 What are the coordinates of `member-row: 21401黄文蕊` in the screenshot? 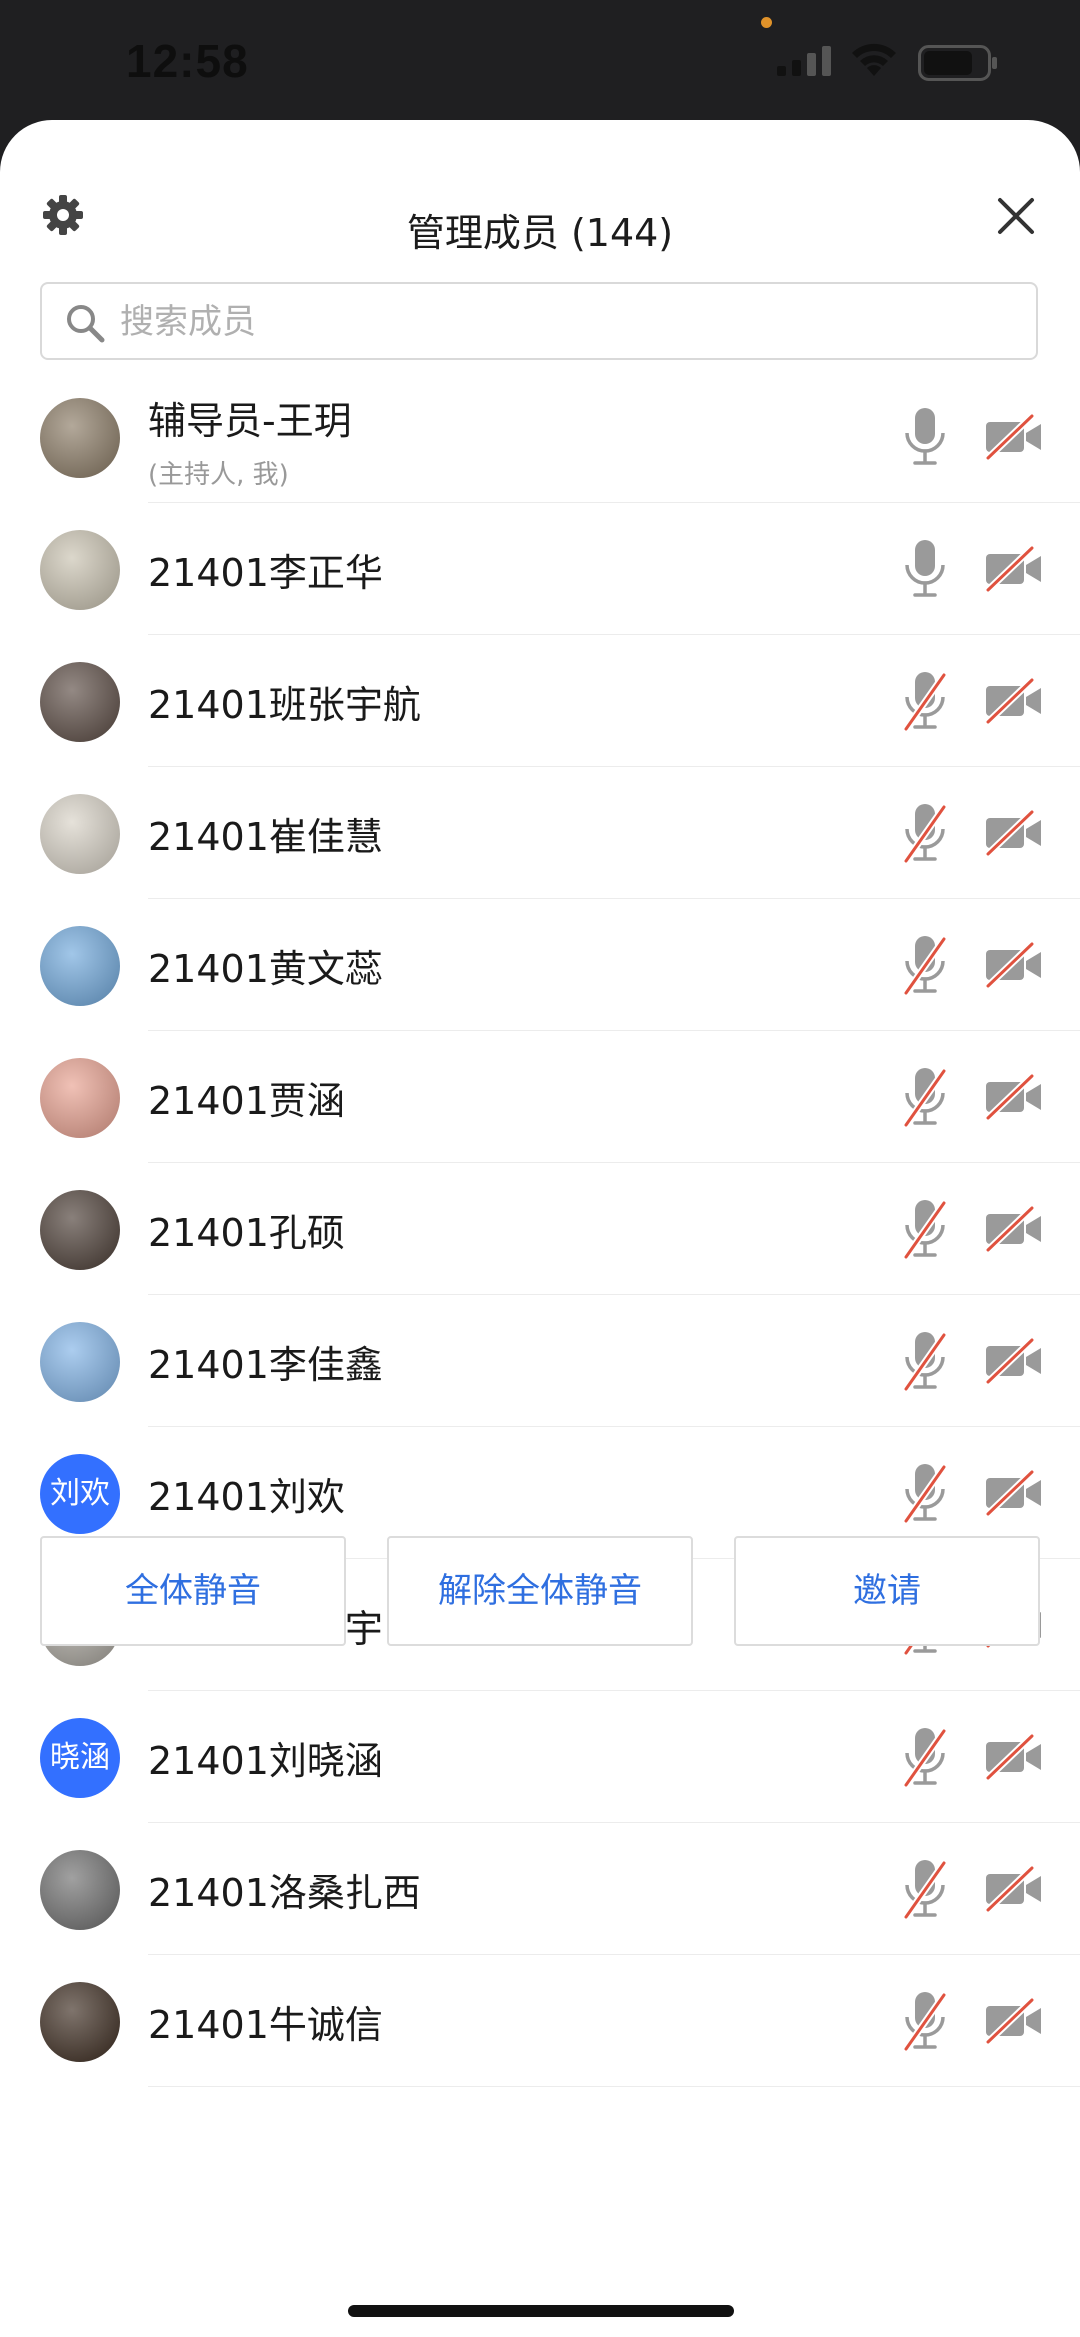 It's located at (540, 965).